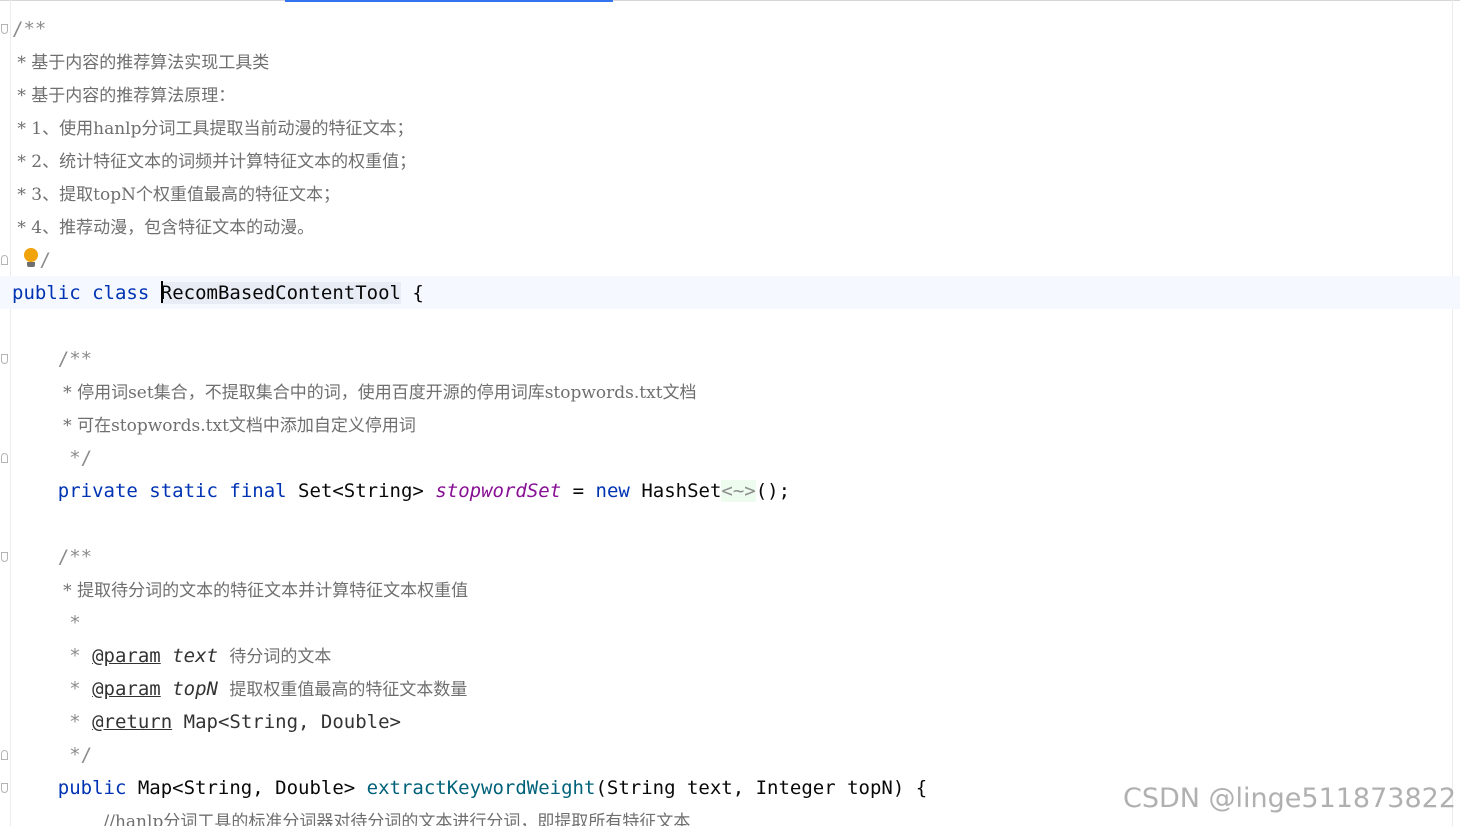  Describe the element at coordinates (214, 162) in the screenshot. I see `doc-comment-line: * 2、统计特征文本的词频并计算特征文本的权重值；` at that location.